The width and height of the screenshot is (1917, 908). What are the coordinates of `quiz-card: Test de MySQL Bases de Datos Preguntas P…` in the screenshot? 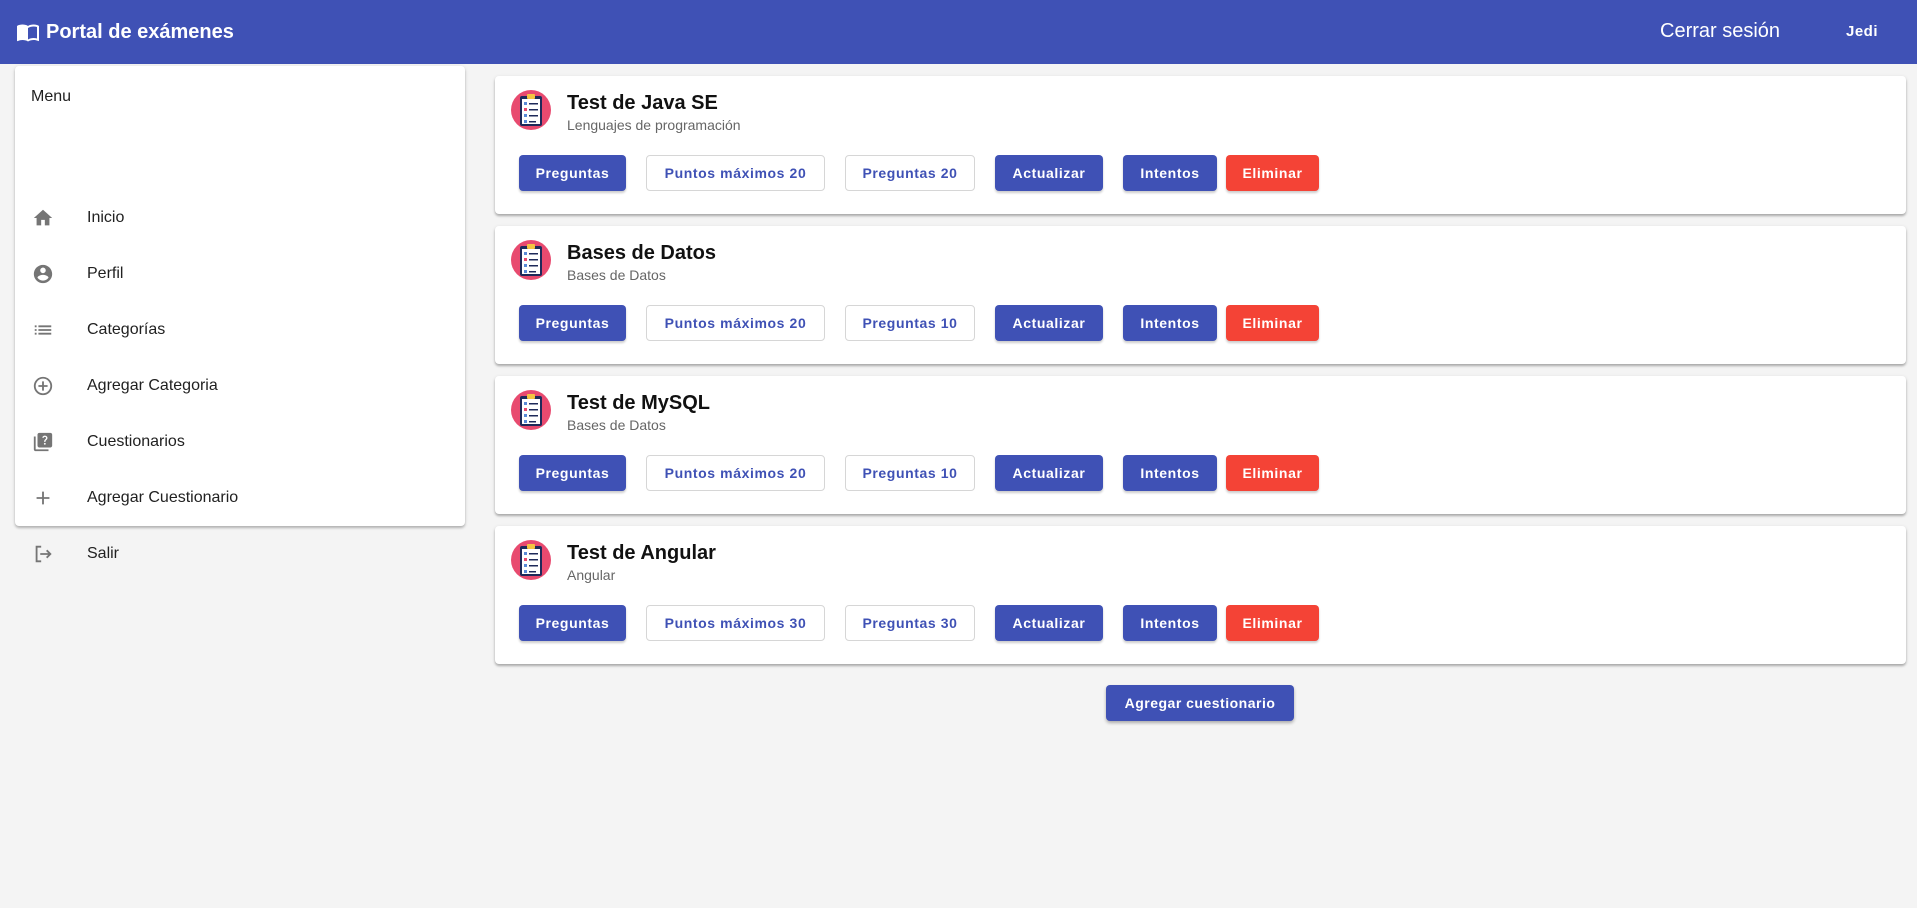 It's located at (1200, 445).